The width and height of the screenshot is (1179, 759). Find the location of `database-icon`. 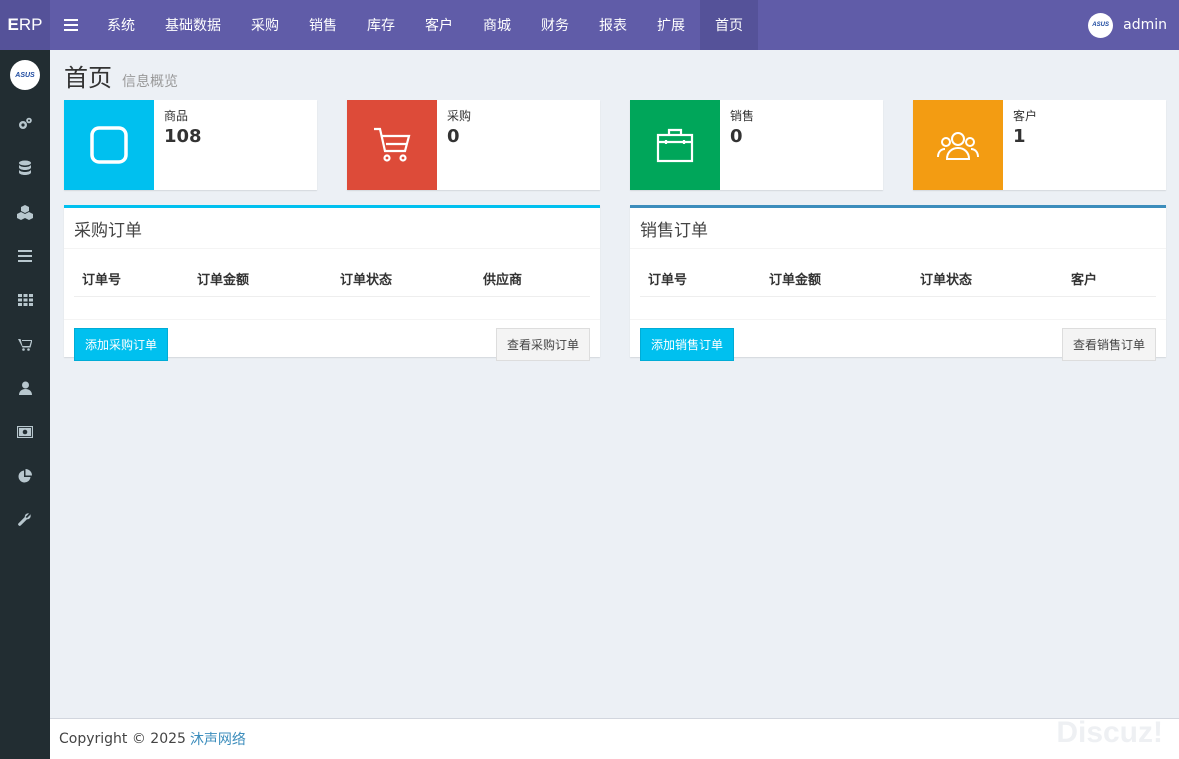

database-icon is located at coordinates (25, 167).